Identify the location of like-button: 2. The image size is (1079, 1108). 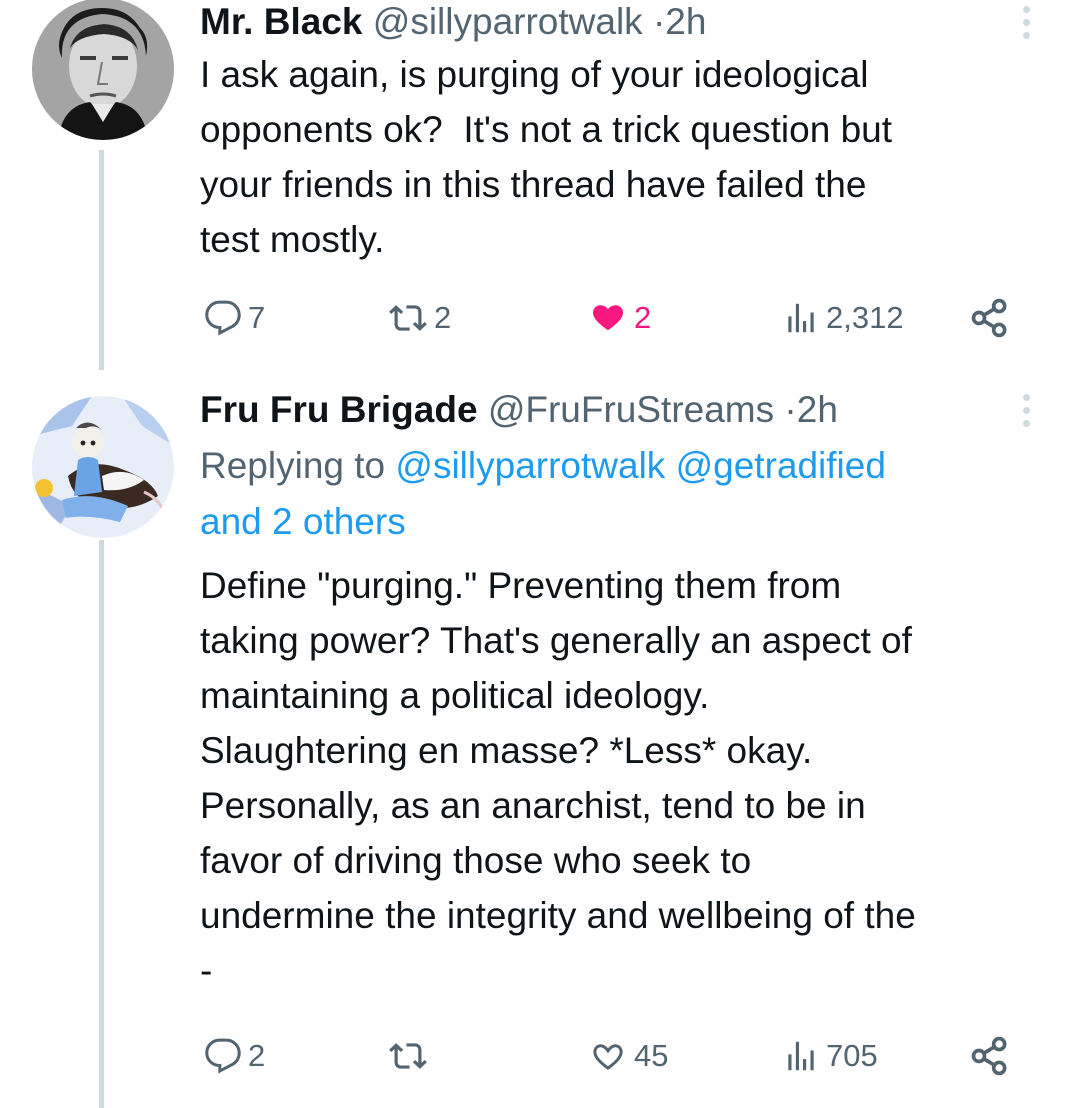
(619, 318).